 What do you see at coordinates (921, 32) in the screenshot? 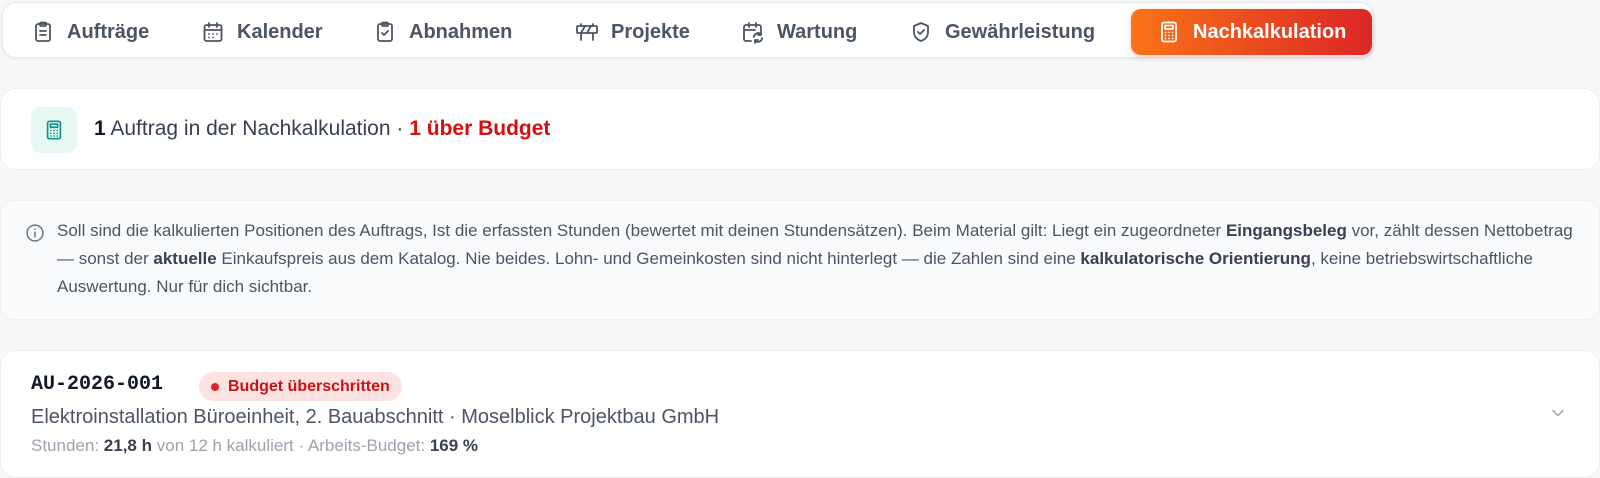
I see `shield-check-icon` at bounding box center [921, 32].